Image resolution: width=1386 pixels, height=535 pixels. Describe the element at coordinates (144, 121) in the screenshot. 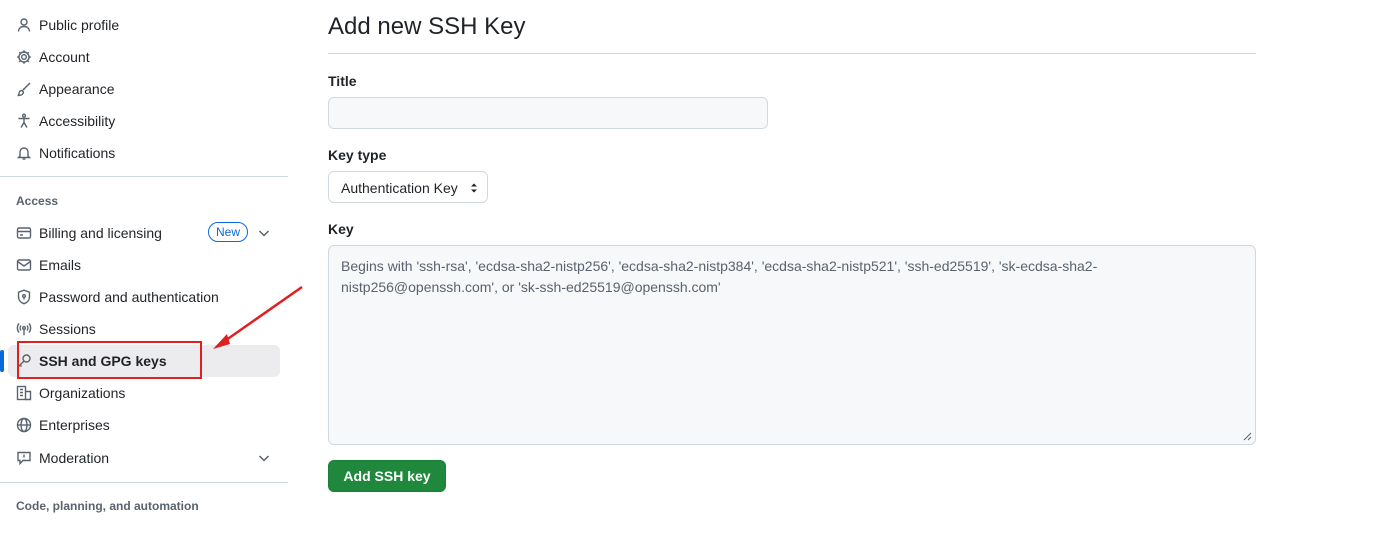

I see `sidebar-item-accessibility: Accessibility` at that location.